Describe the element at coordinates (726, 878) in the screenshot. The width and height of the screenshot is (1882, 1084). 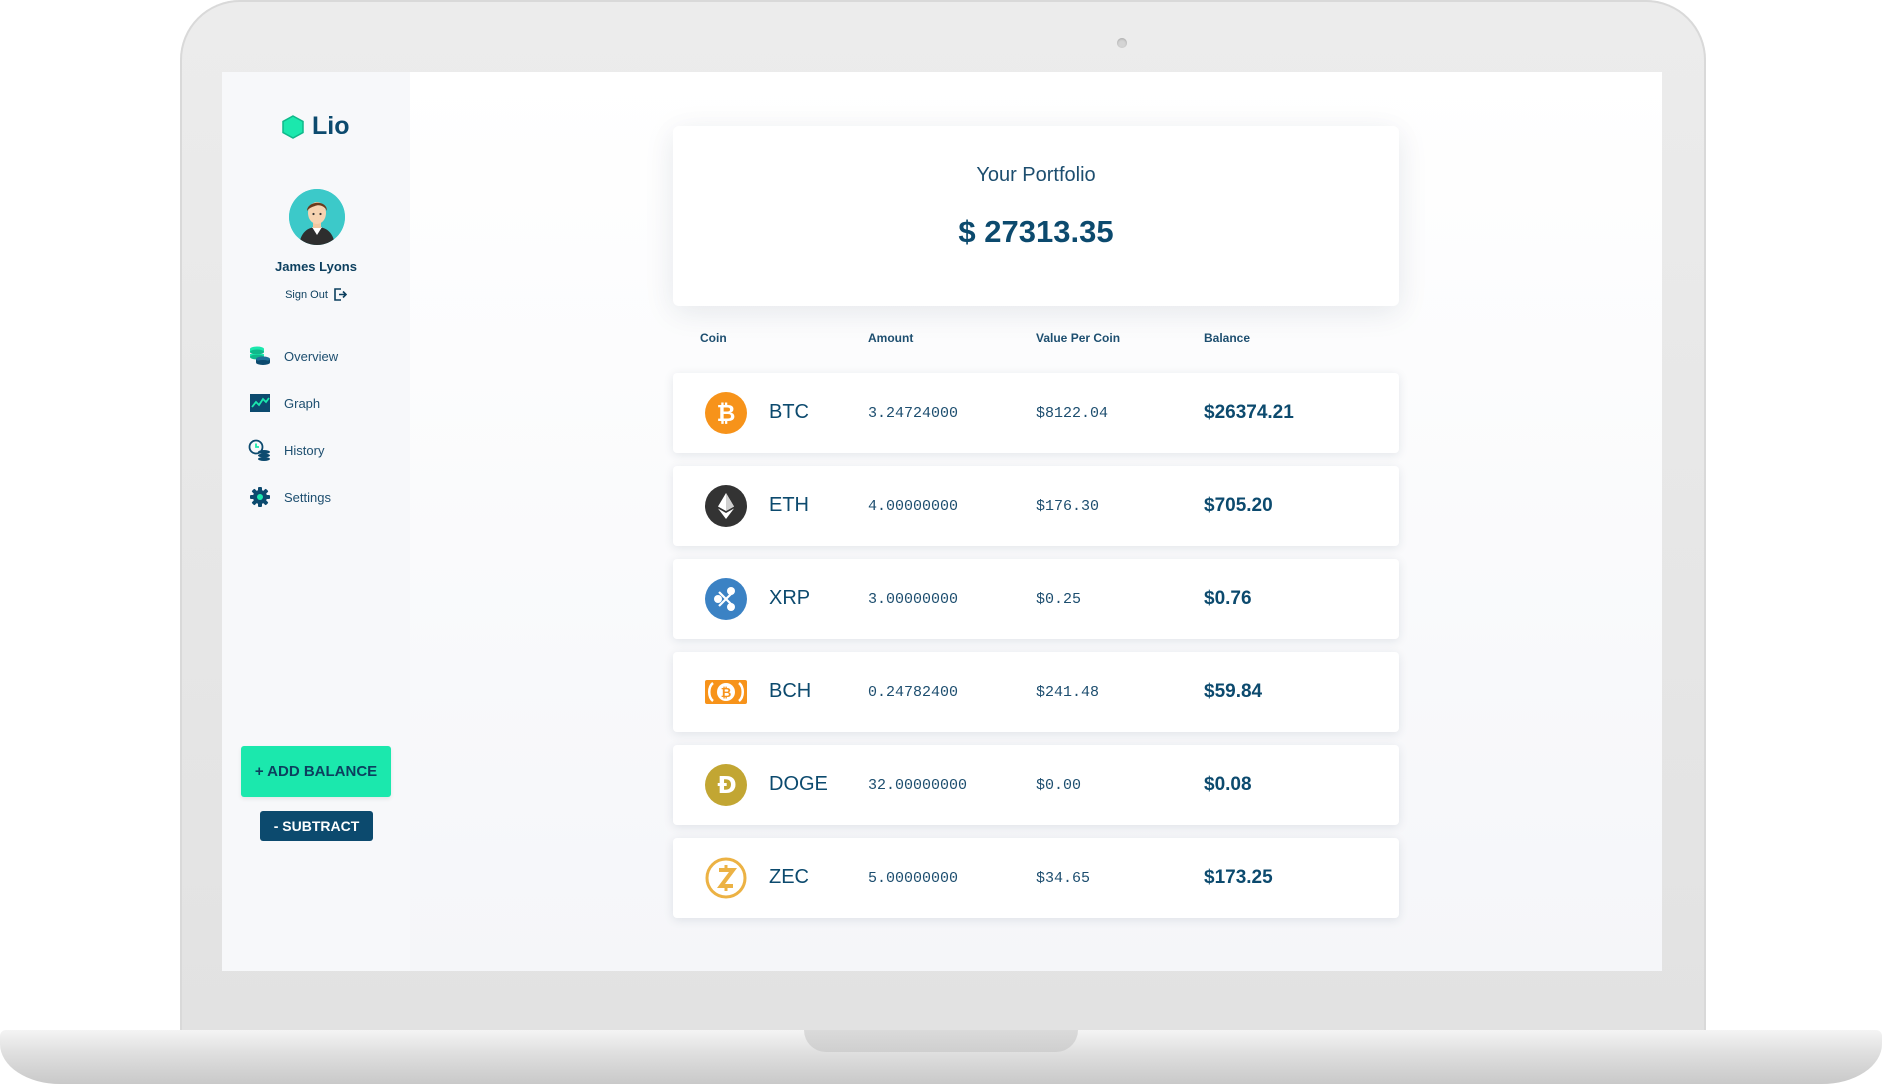
I see `zcash-icon` at that location.